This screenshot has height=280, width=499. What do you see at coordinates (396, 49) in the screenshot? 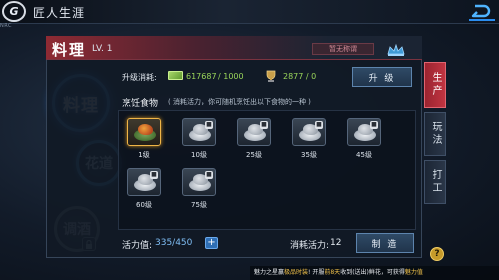
I see `crown-icon` at bounding box center [396, 49].